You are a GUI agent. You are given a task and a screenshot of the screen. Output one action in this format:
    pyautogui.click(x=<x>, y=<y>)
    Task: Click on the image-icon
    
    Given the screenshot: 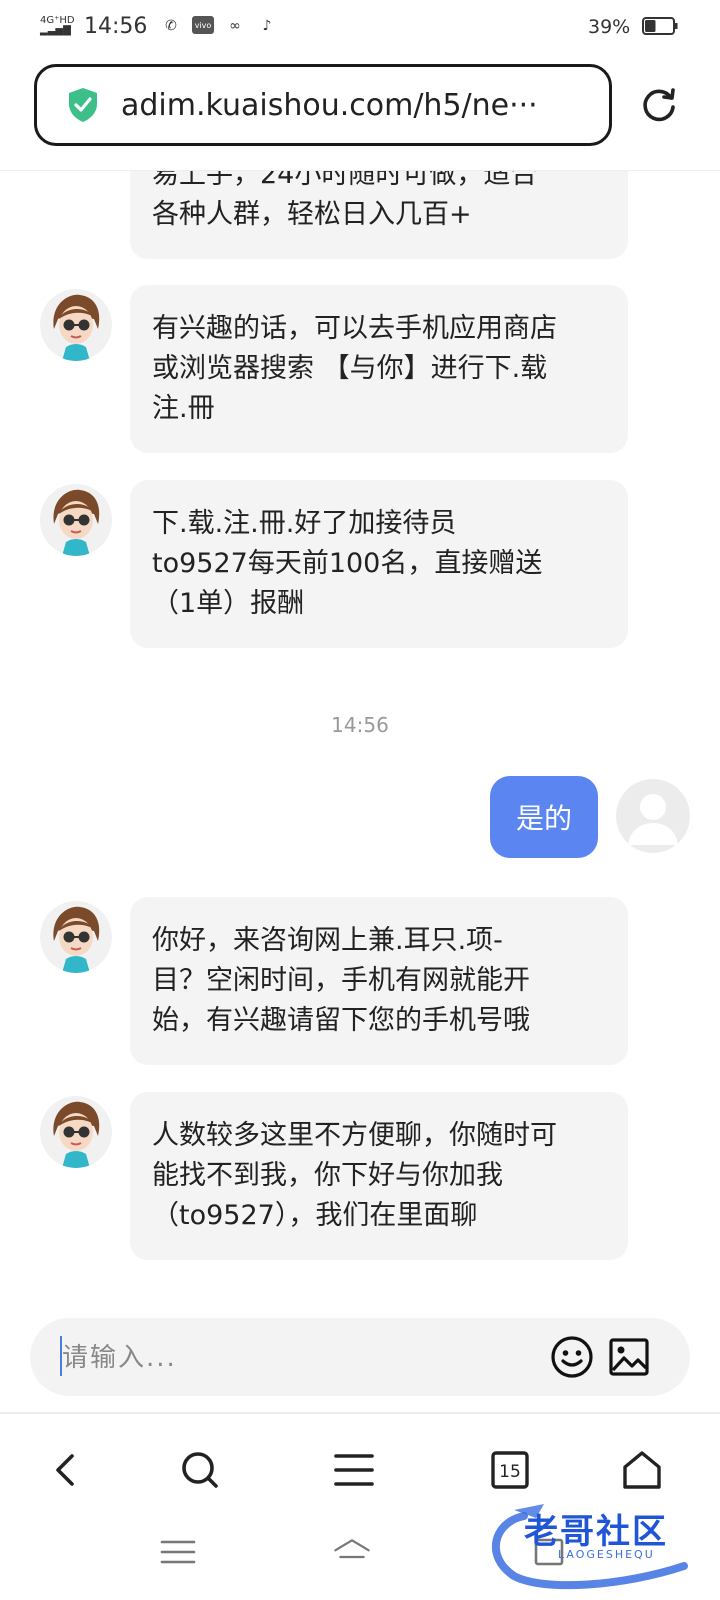 What is the action you would take?
    pyautogui.click(x=629, y=1357)
    